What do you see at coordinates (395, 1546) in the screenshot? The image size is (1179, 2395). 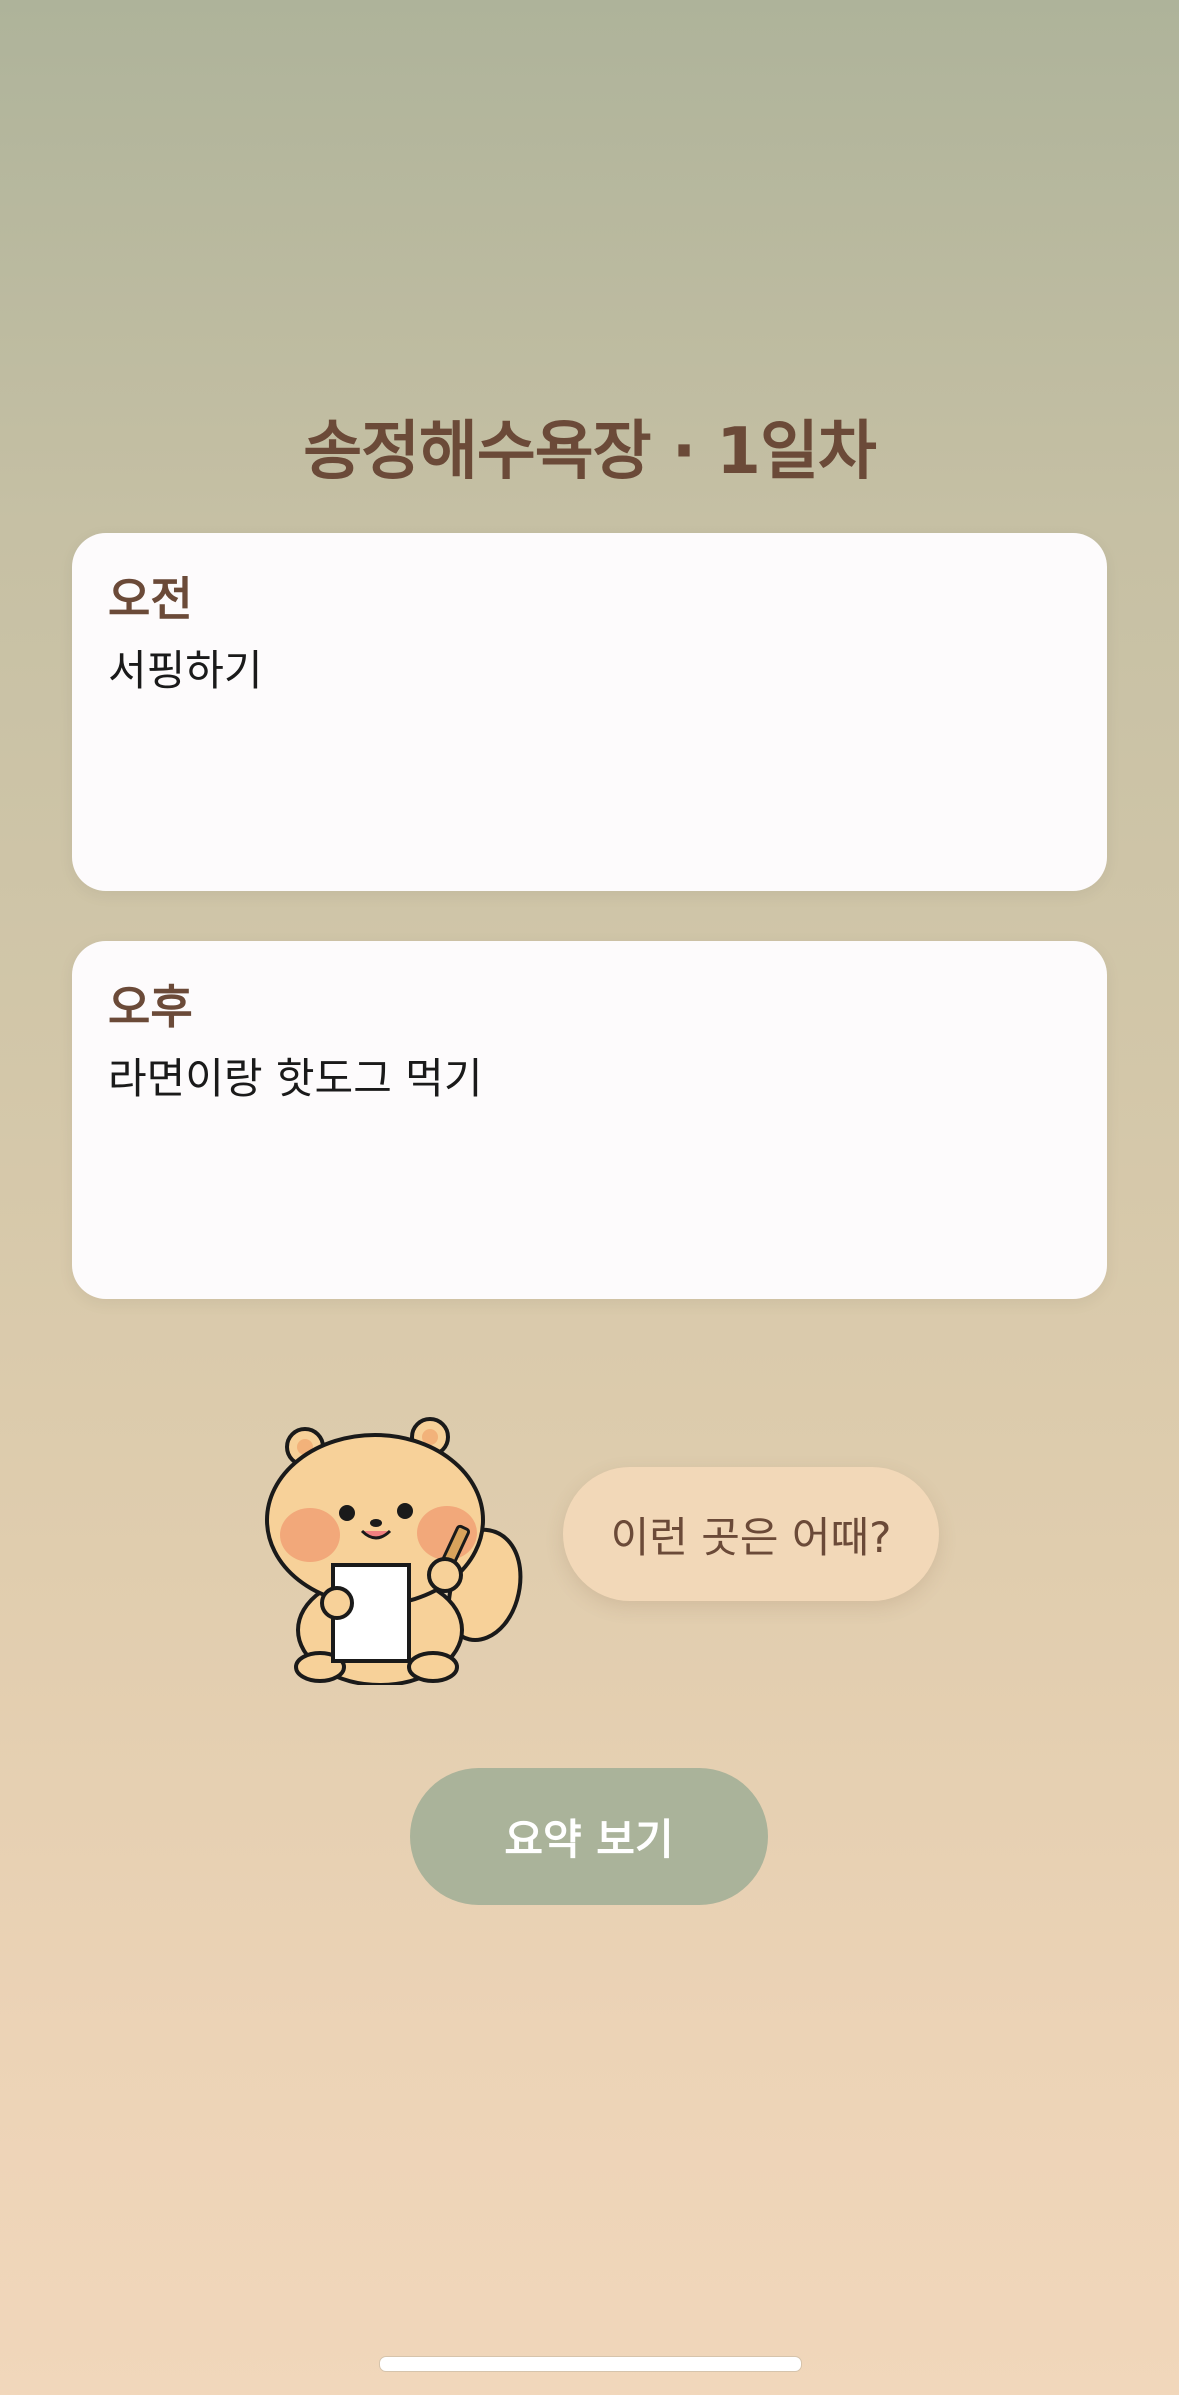 I see `squirrel-mascot-icon` at bounding box center [395, 1546].